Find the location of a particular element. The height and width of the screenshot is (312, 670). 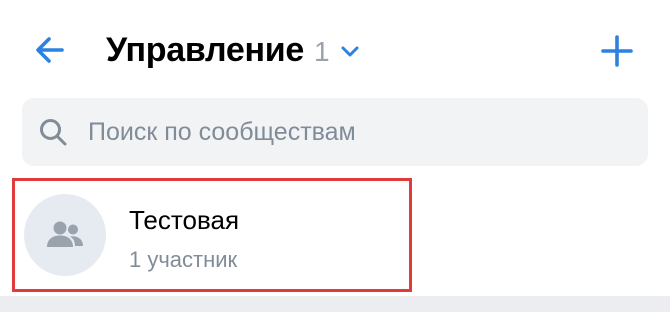

back-button is located at coordinates (50, 50).